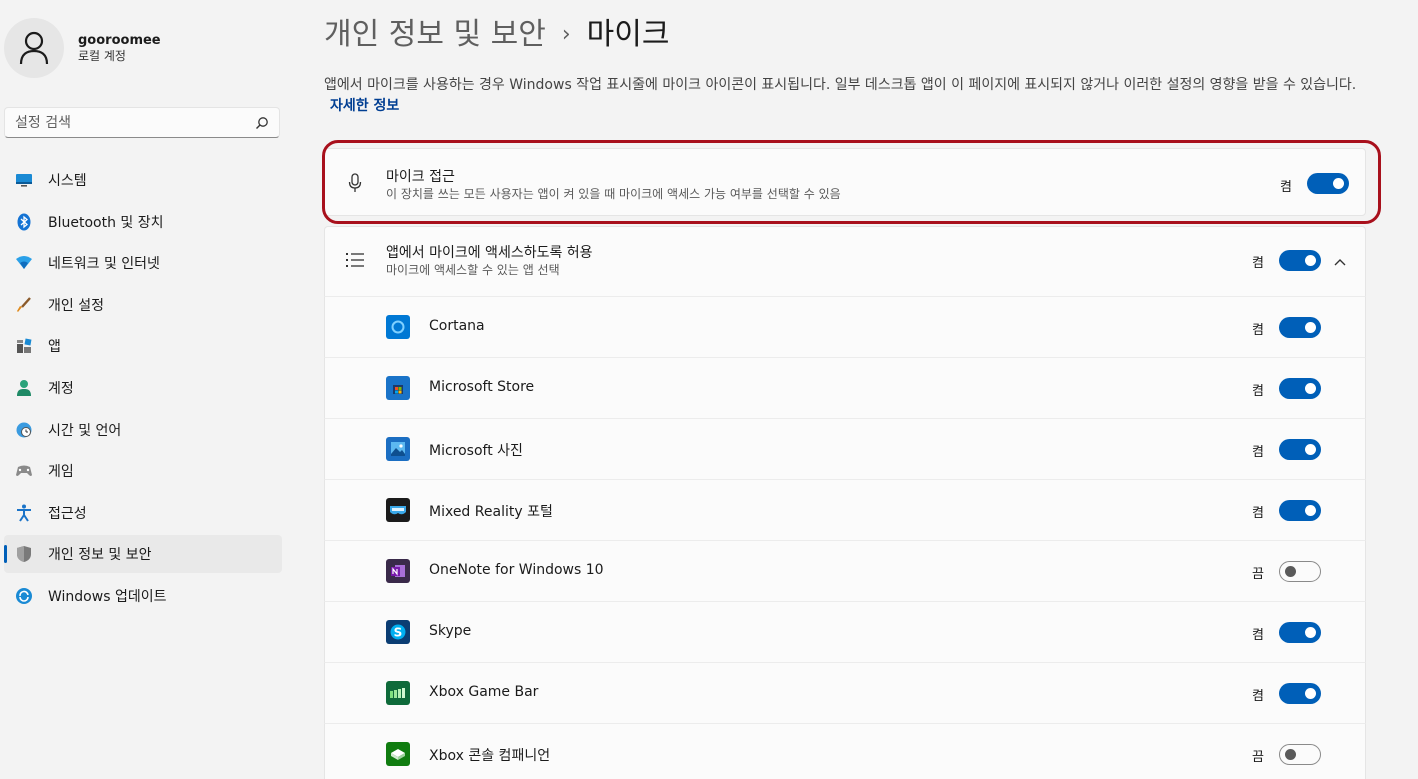  Describe the element at coordinates (491, 512) in the screenshot. I see `app-name: Mixed Reality 포털` at that location.